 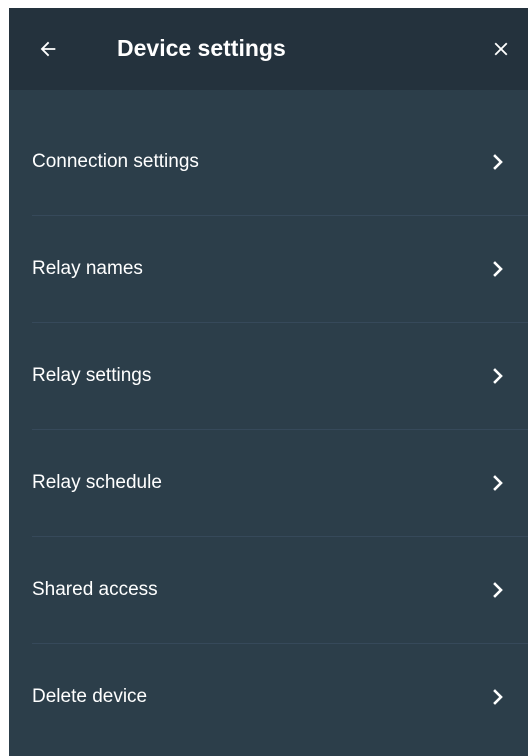 What do you see at coordinates (268, 268) in the screenshot?
I see `menu-item-relay-names: Relay names` at bounding box center [268, 268].